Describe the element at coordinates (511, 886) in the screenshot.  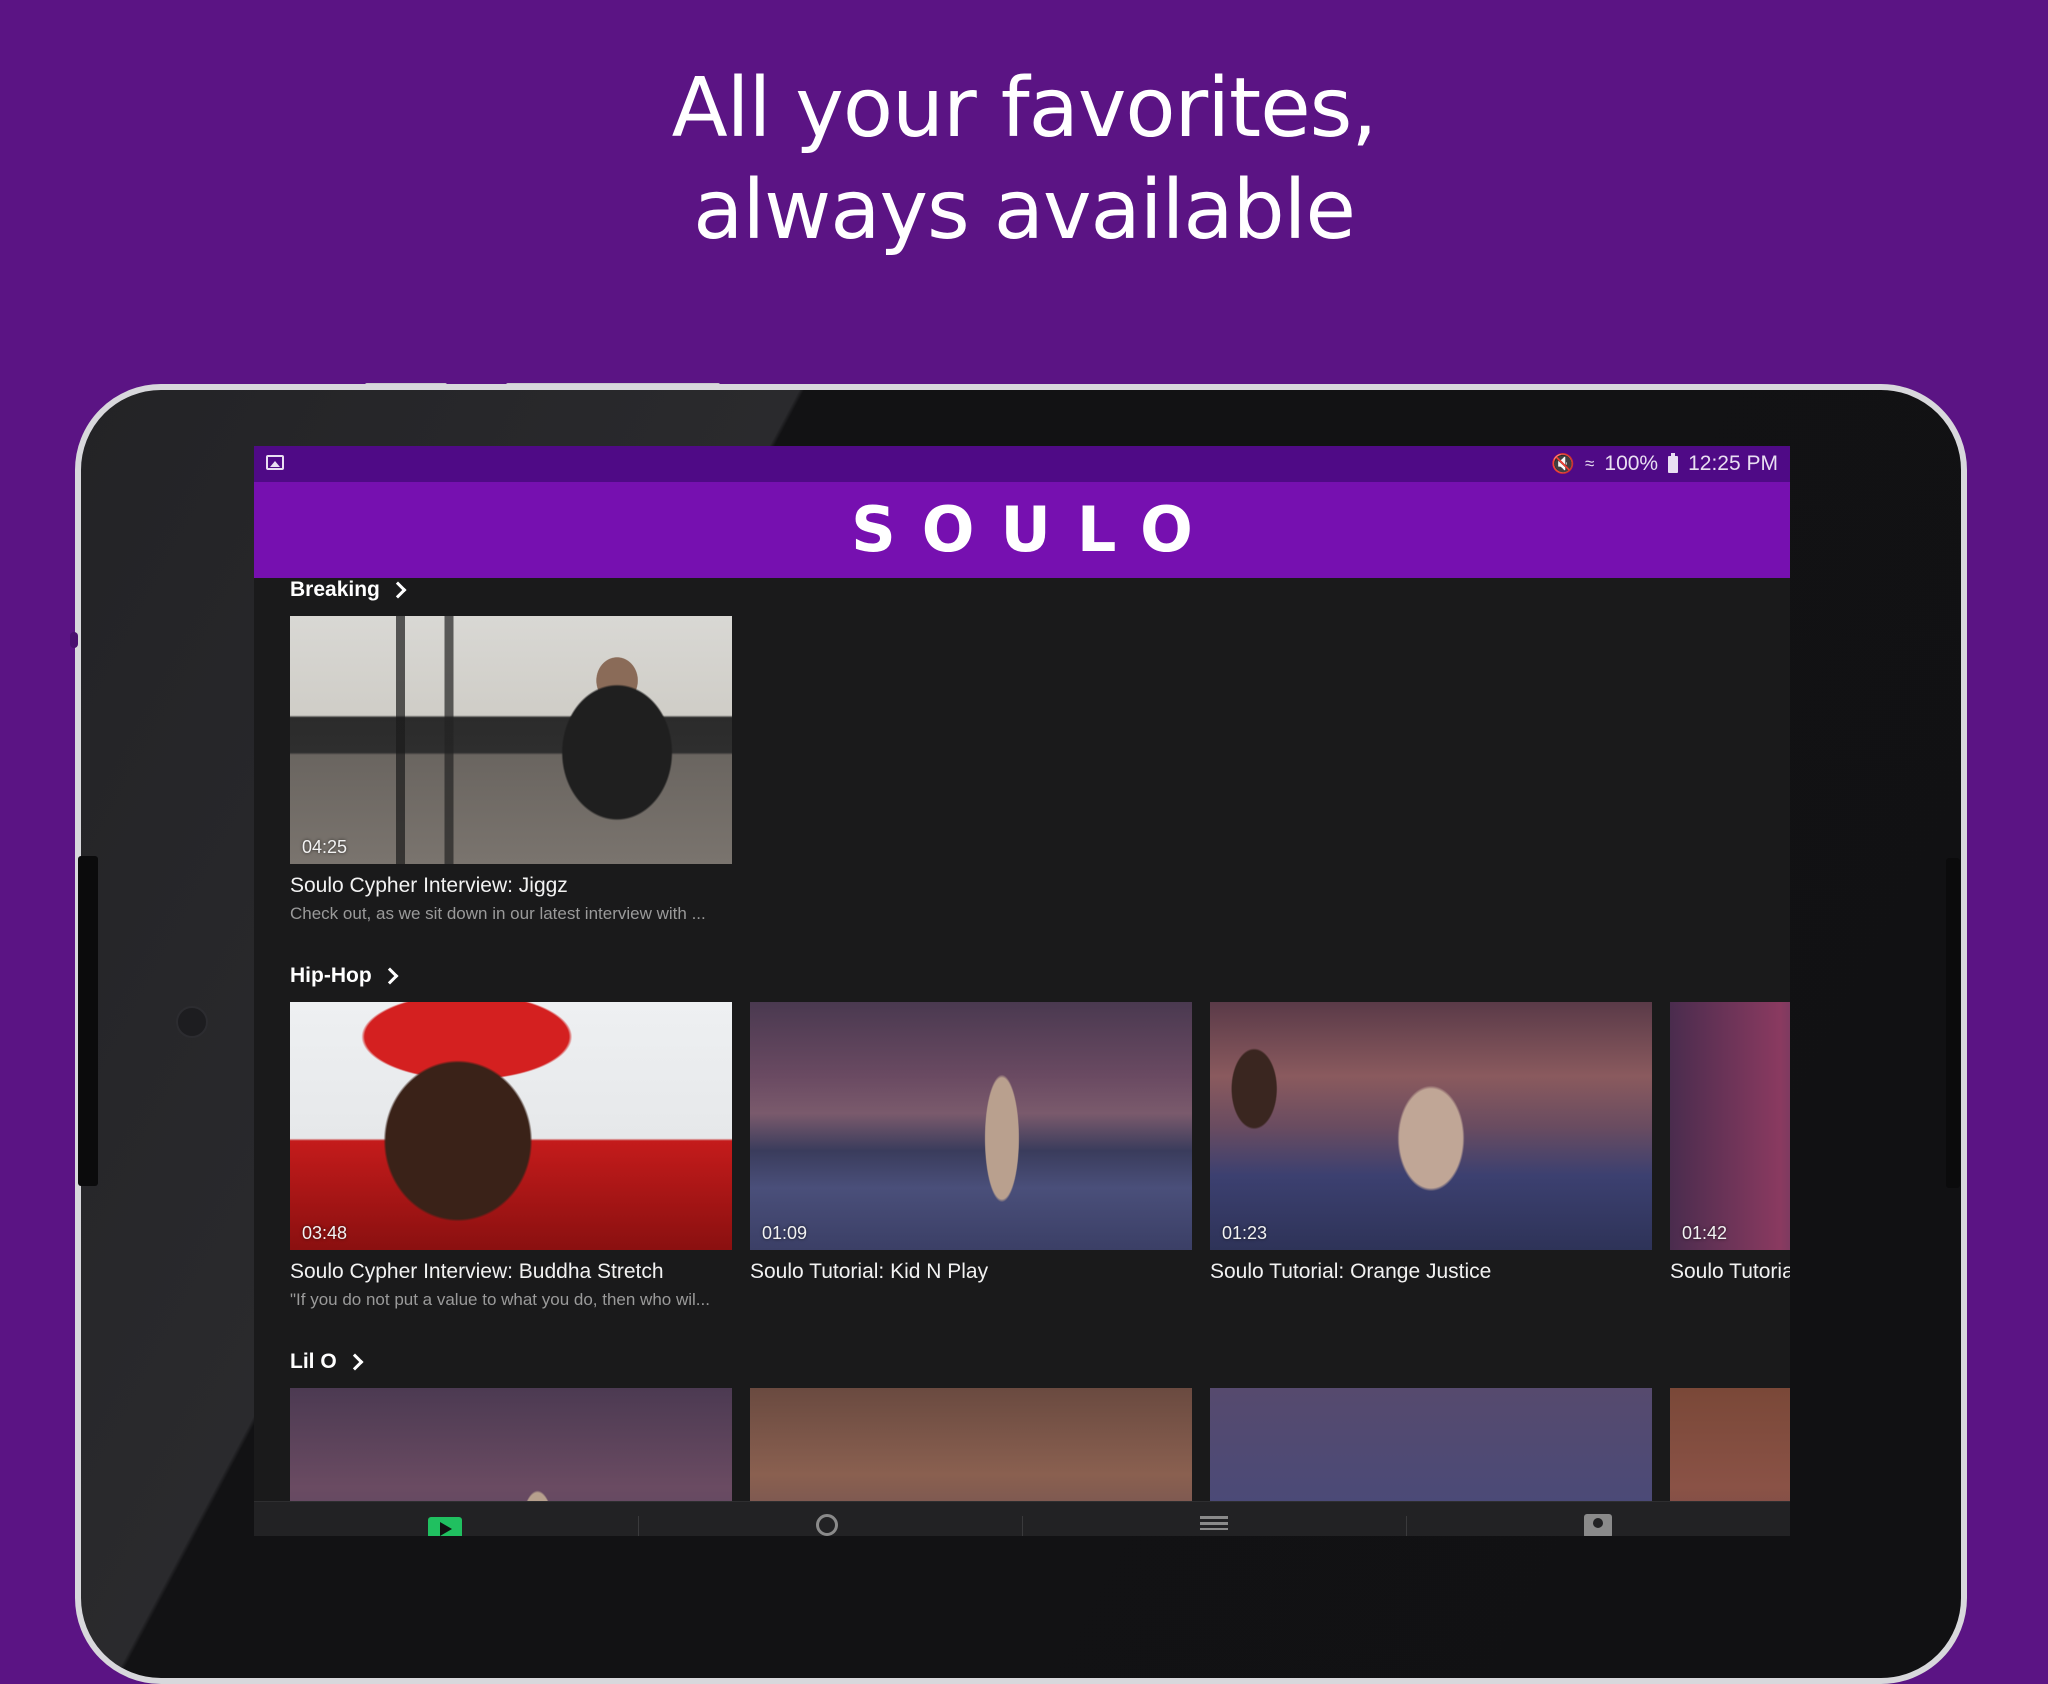
I see `video-title: Soulo Cypher Interview: Jiggz` at that location.